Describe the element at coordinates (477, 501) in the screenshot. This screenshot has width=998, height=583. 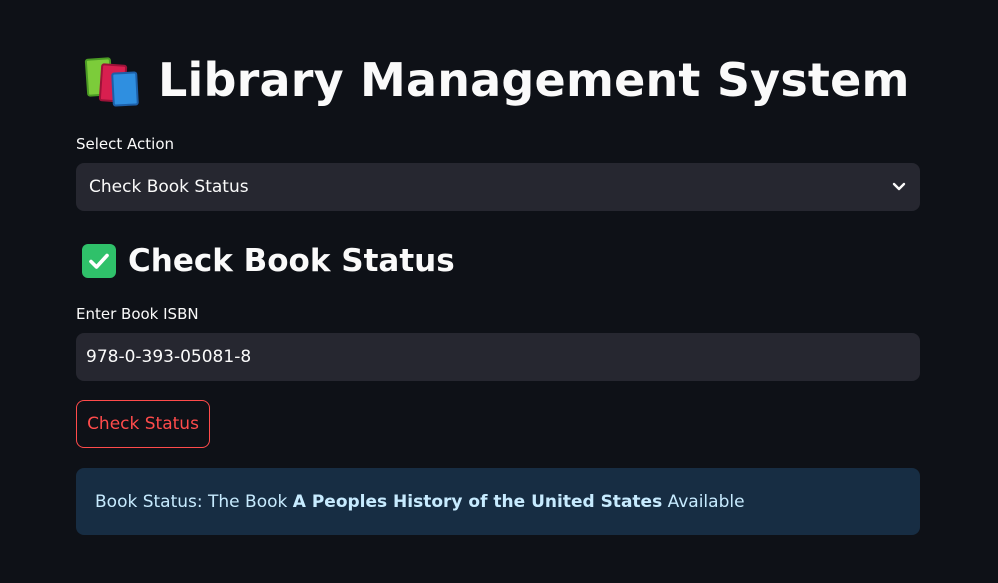
I see `book-title: A Peoples History of the United States` at that location.